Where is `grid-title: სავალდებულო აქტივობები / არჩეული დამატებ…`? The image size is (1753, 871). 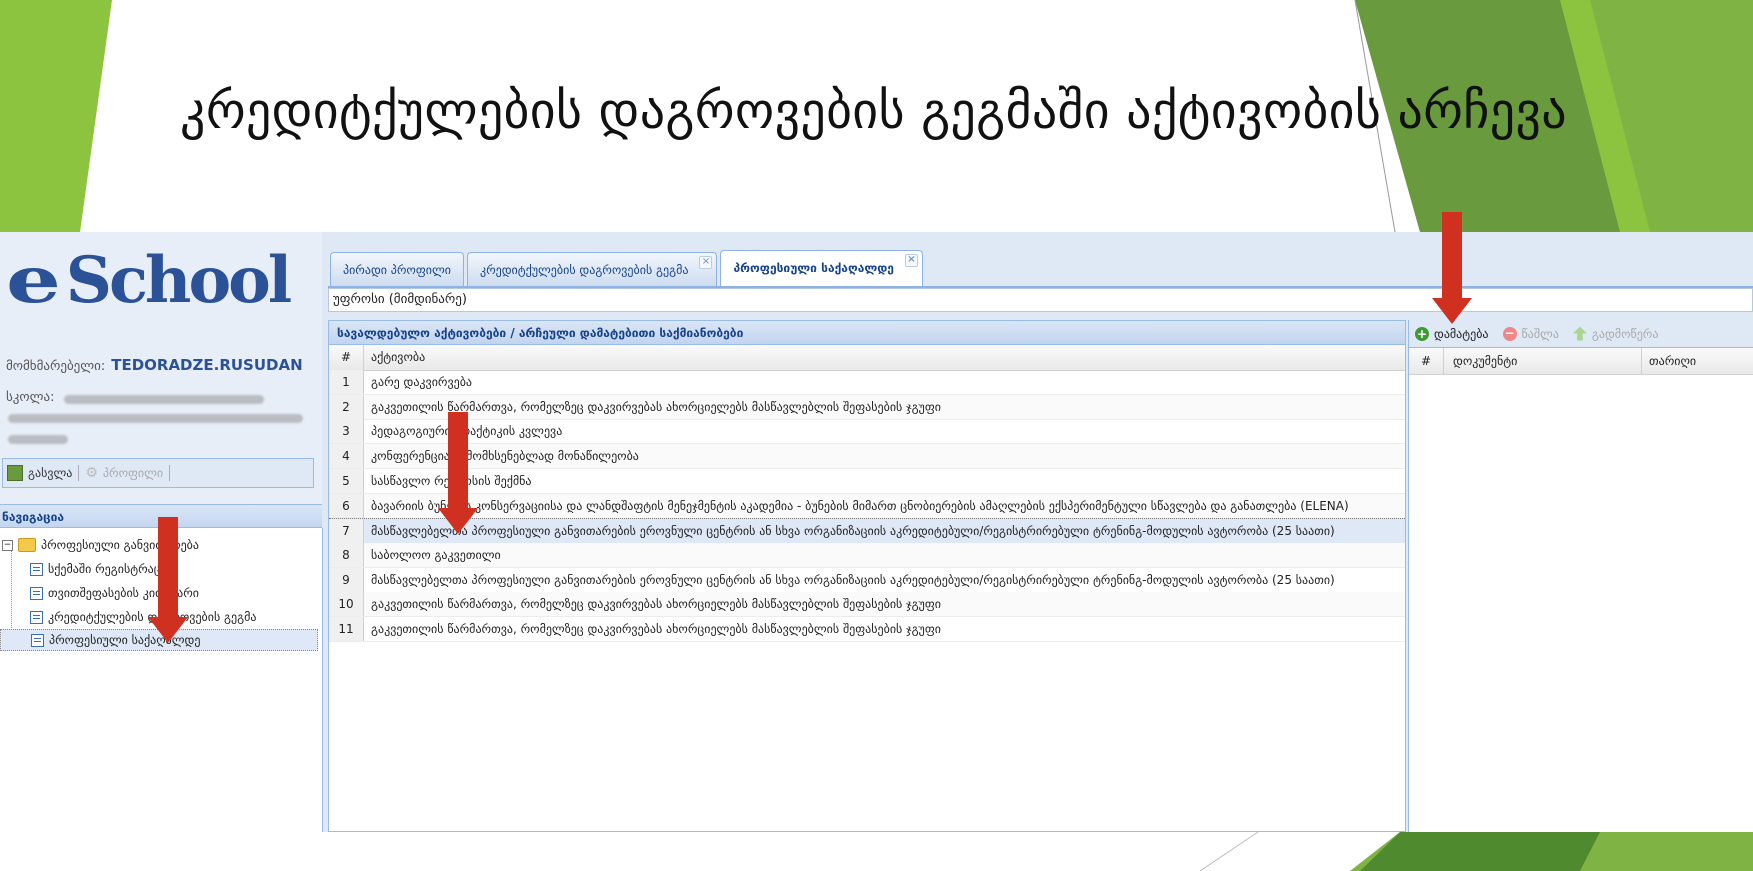
grid-title: სავალდებულო აქტივობები / არჩეული დამატებ… is located at coordinates (867, 333).